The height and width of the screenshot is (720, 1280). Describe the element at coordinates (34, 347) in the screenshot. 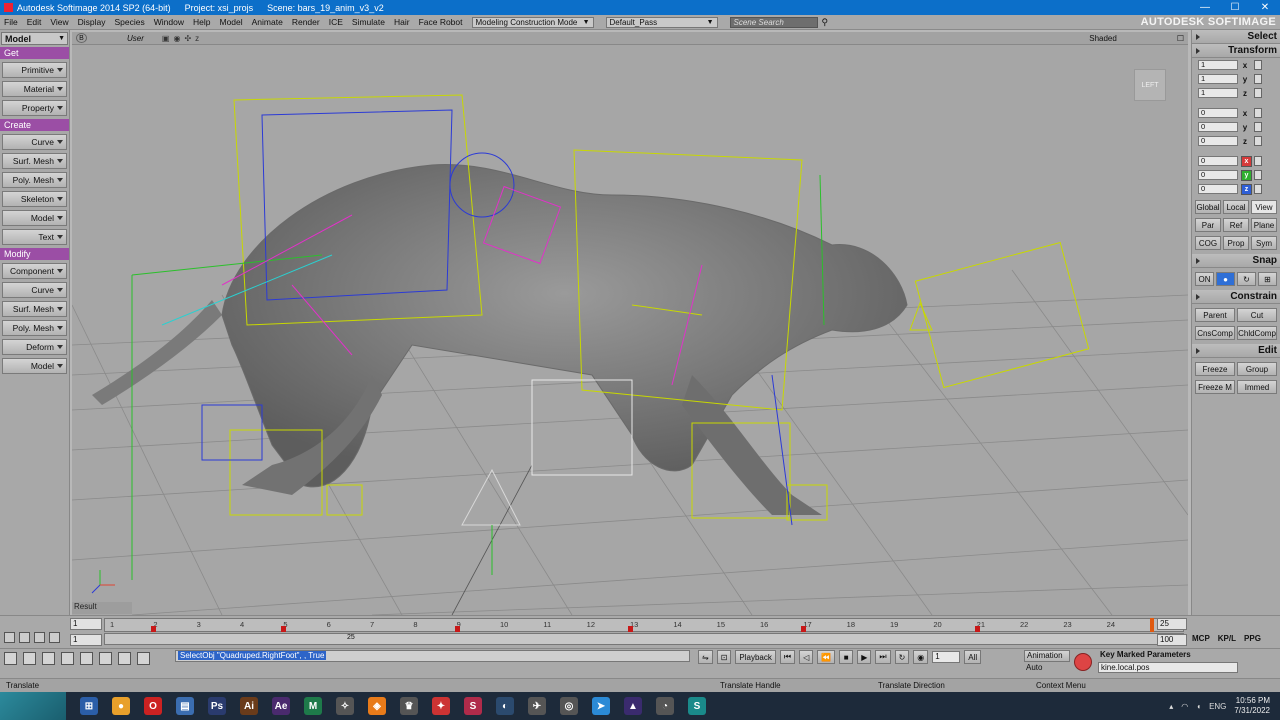

I see `modify-deform-button: Deform` at that location.